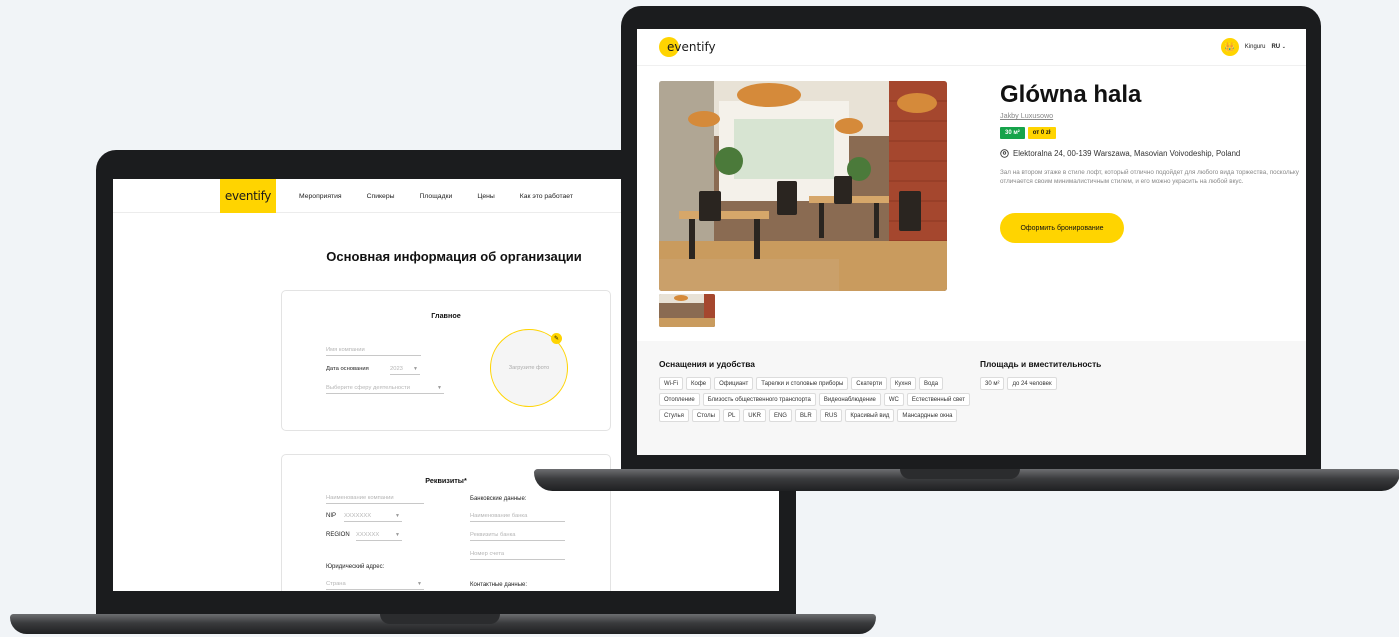  I want to click on legal-name-input: Наименование компании, so click(375, 499).